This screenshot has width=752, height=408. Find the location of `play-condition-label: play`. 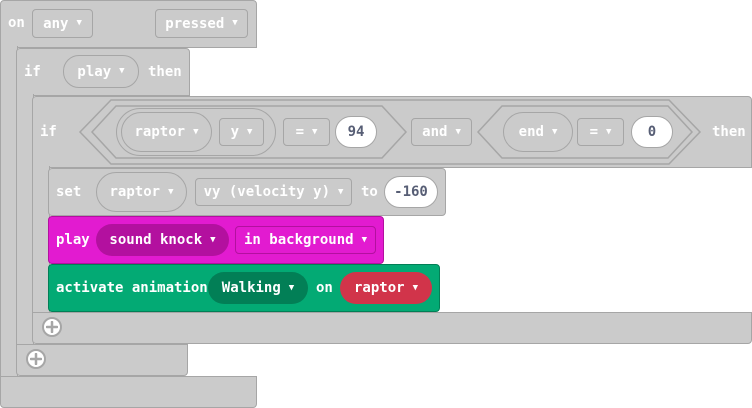

play-condition-label: play is located at coordinates (94, 71).